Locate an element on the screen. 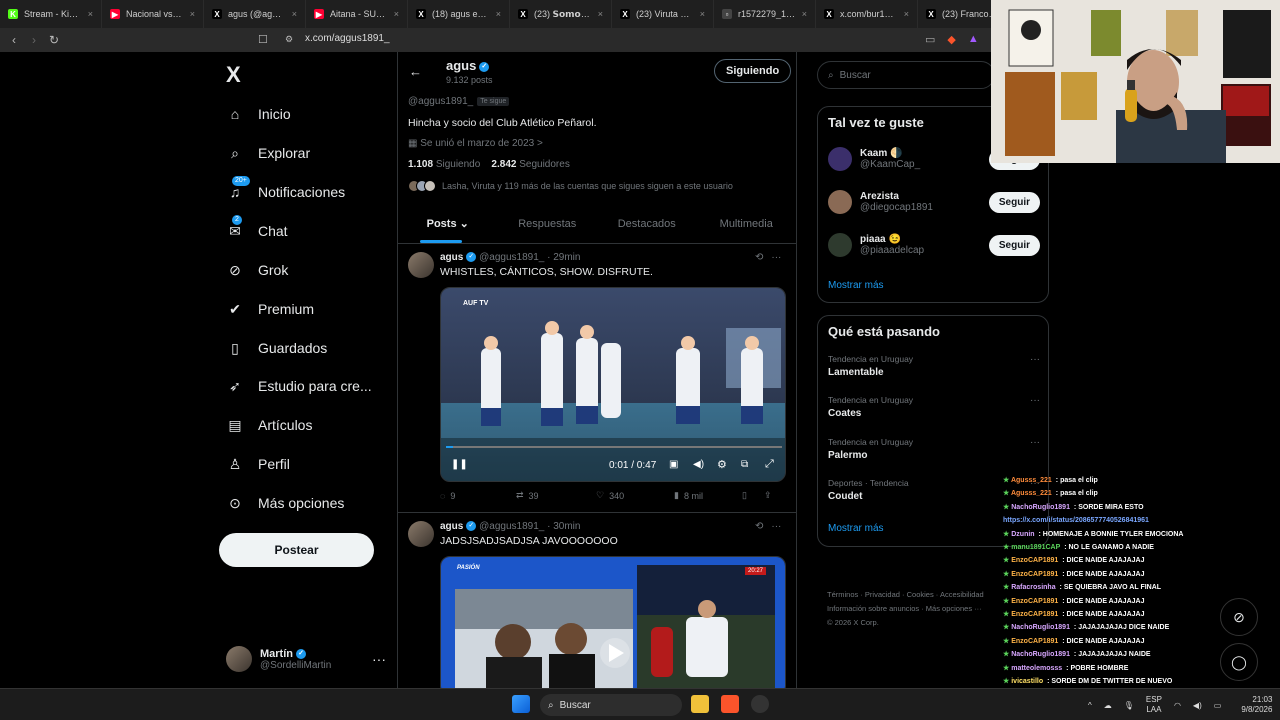  chat-username: matteolemosss is located at coordinates (1036, 668).